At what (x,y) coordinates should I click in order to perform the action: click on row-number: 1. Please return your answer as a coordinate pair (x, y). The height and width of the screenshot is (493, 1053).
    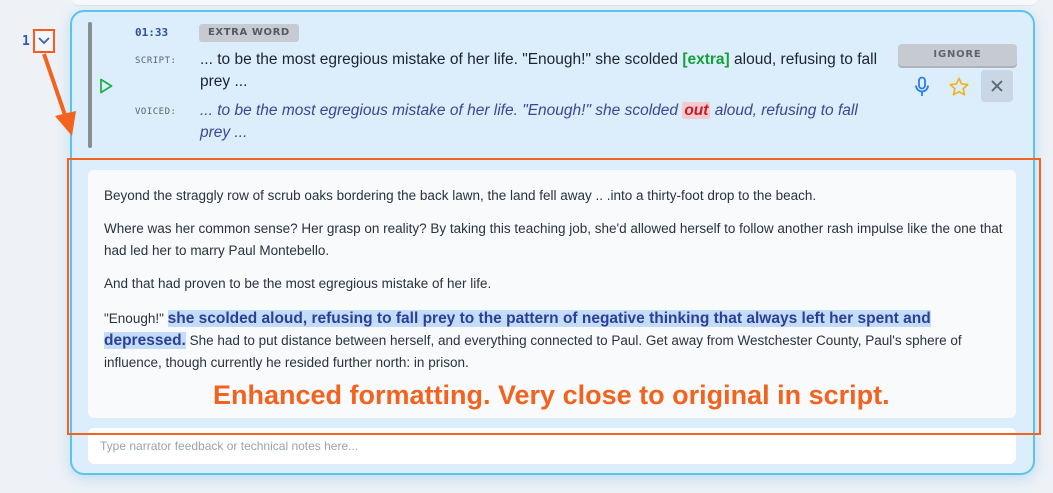
    Looking at the image, I should click on (26, 41).